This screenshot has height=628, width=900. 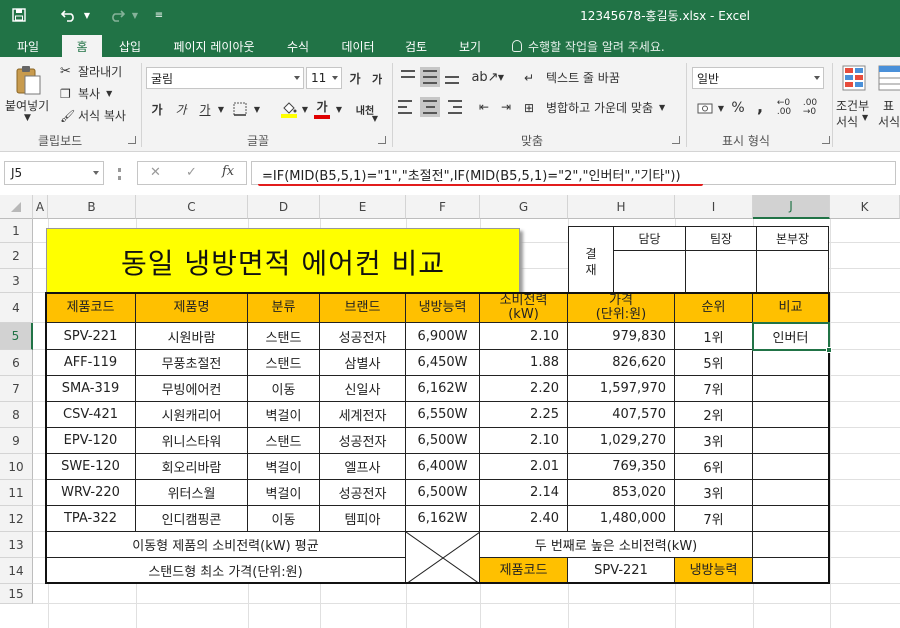 What do you see at coordinates (16, 545) in the screenshot?
I see `row-header-13: 13` at bounding box center [16, 545].